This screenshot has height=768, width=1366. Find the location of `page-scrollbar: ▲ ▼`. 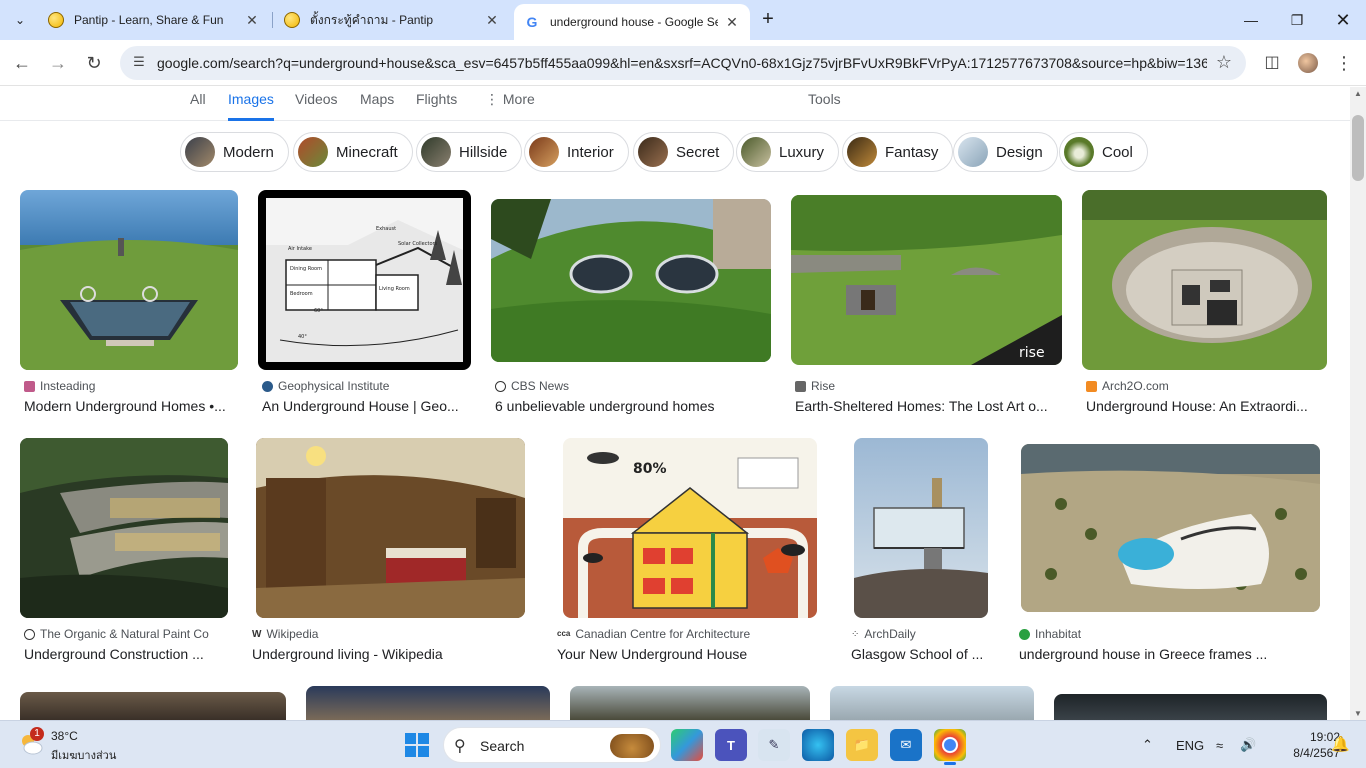

page-scrollbar: ▲ ▼ is located at coordinates (1358, 403).